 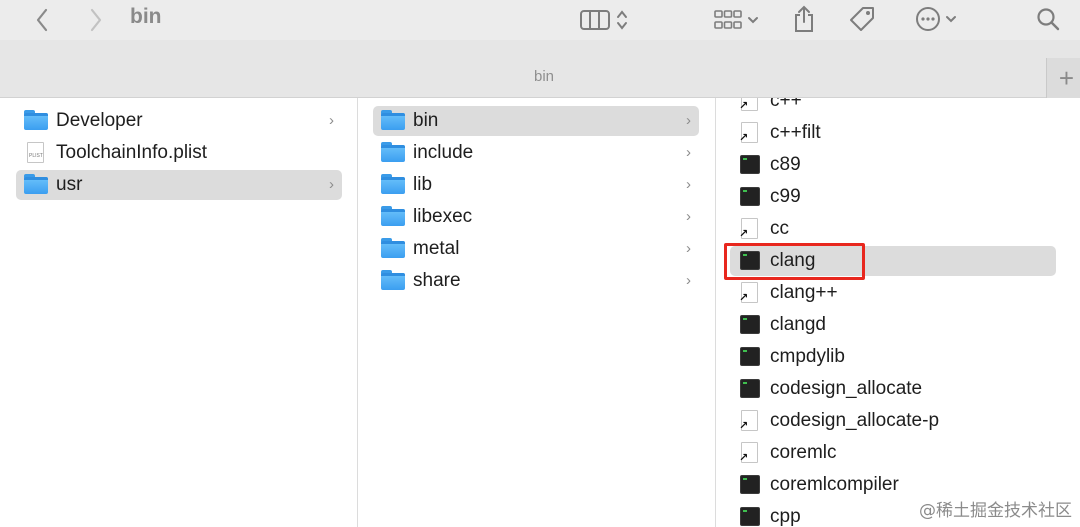 I want to click on item-label: share, so click(x=437, y=280).